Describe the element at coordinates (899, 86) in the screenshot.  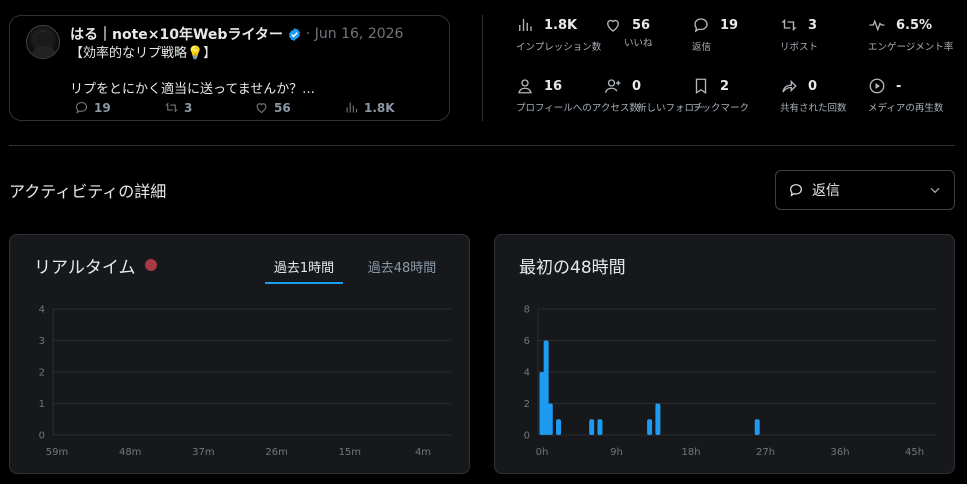
I see `metric-value: -` at that location.